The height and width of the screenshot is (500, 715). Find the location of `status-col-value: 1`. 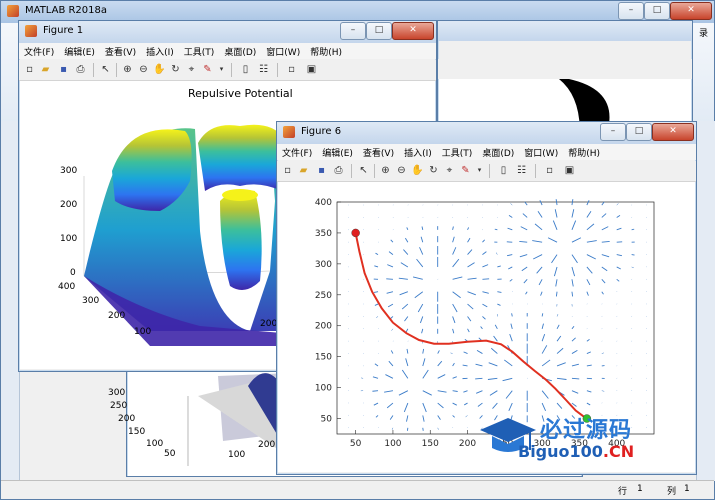

status-col-value: 1 is located at coordinates (687, 489).